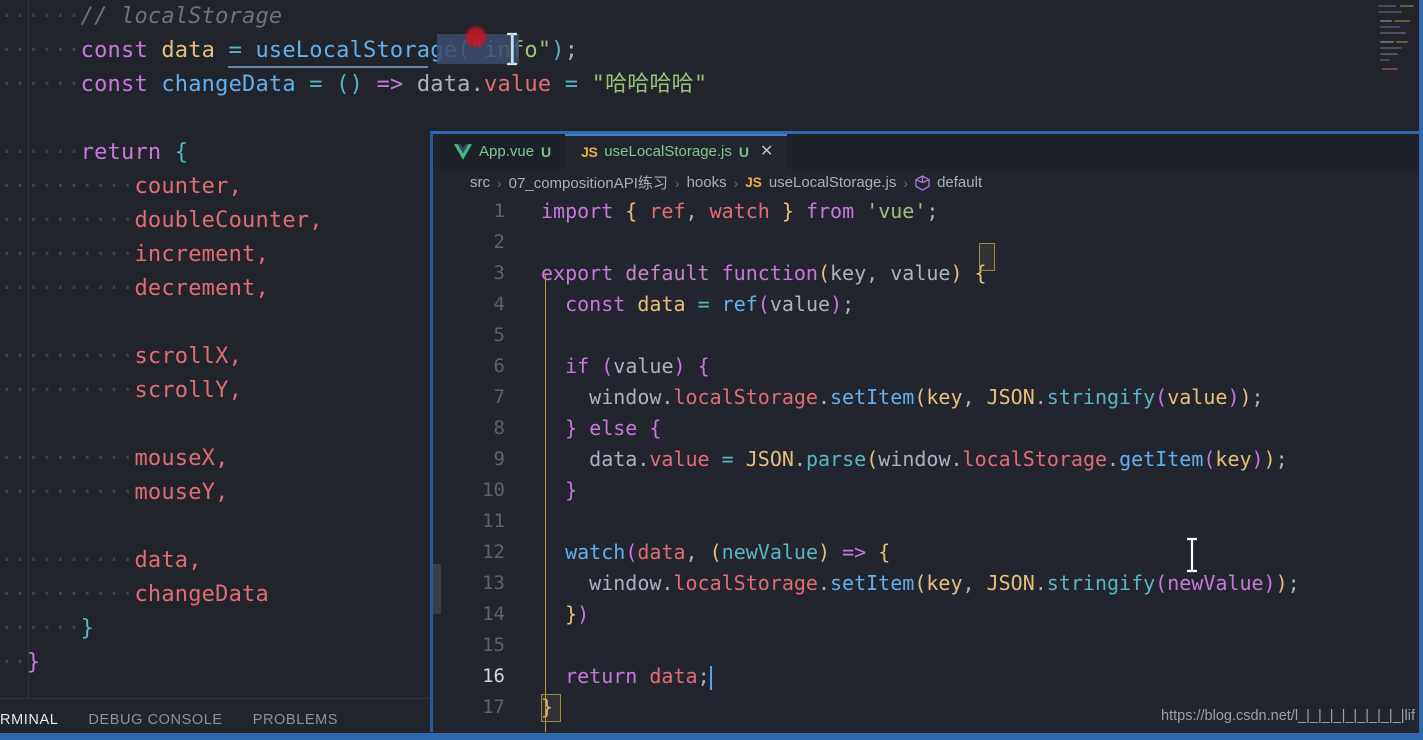 The image size is (1423, 740). Describe the element at coordinates (872, 397) in the screenshot. I see `code-token: setItem` at that location.